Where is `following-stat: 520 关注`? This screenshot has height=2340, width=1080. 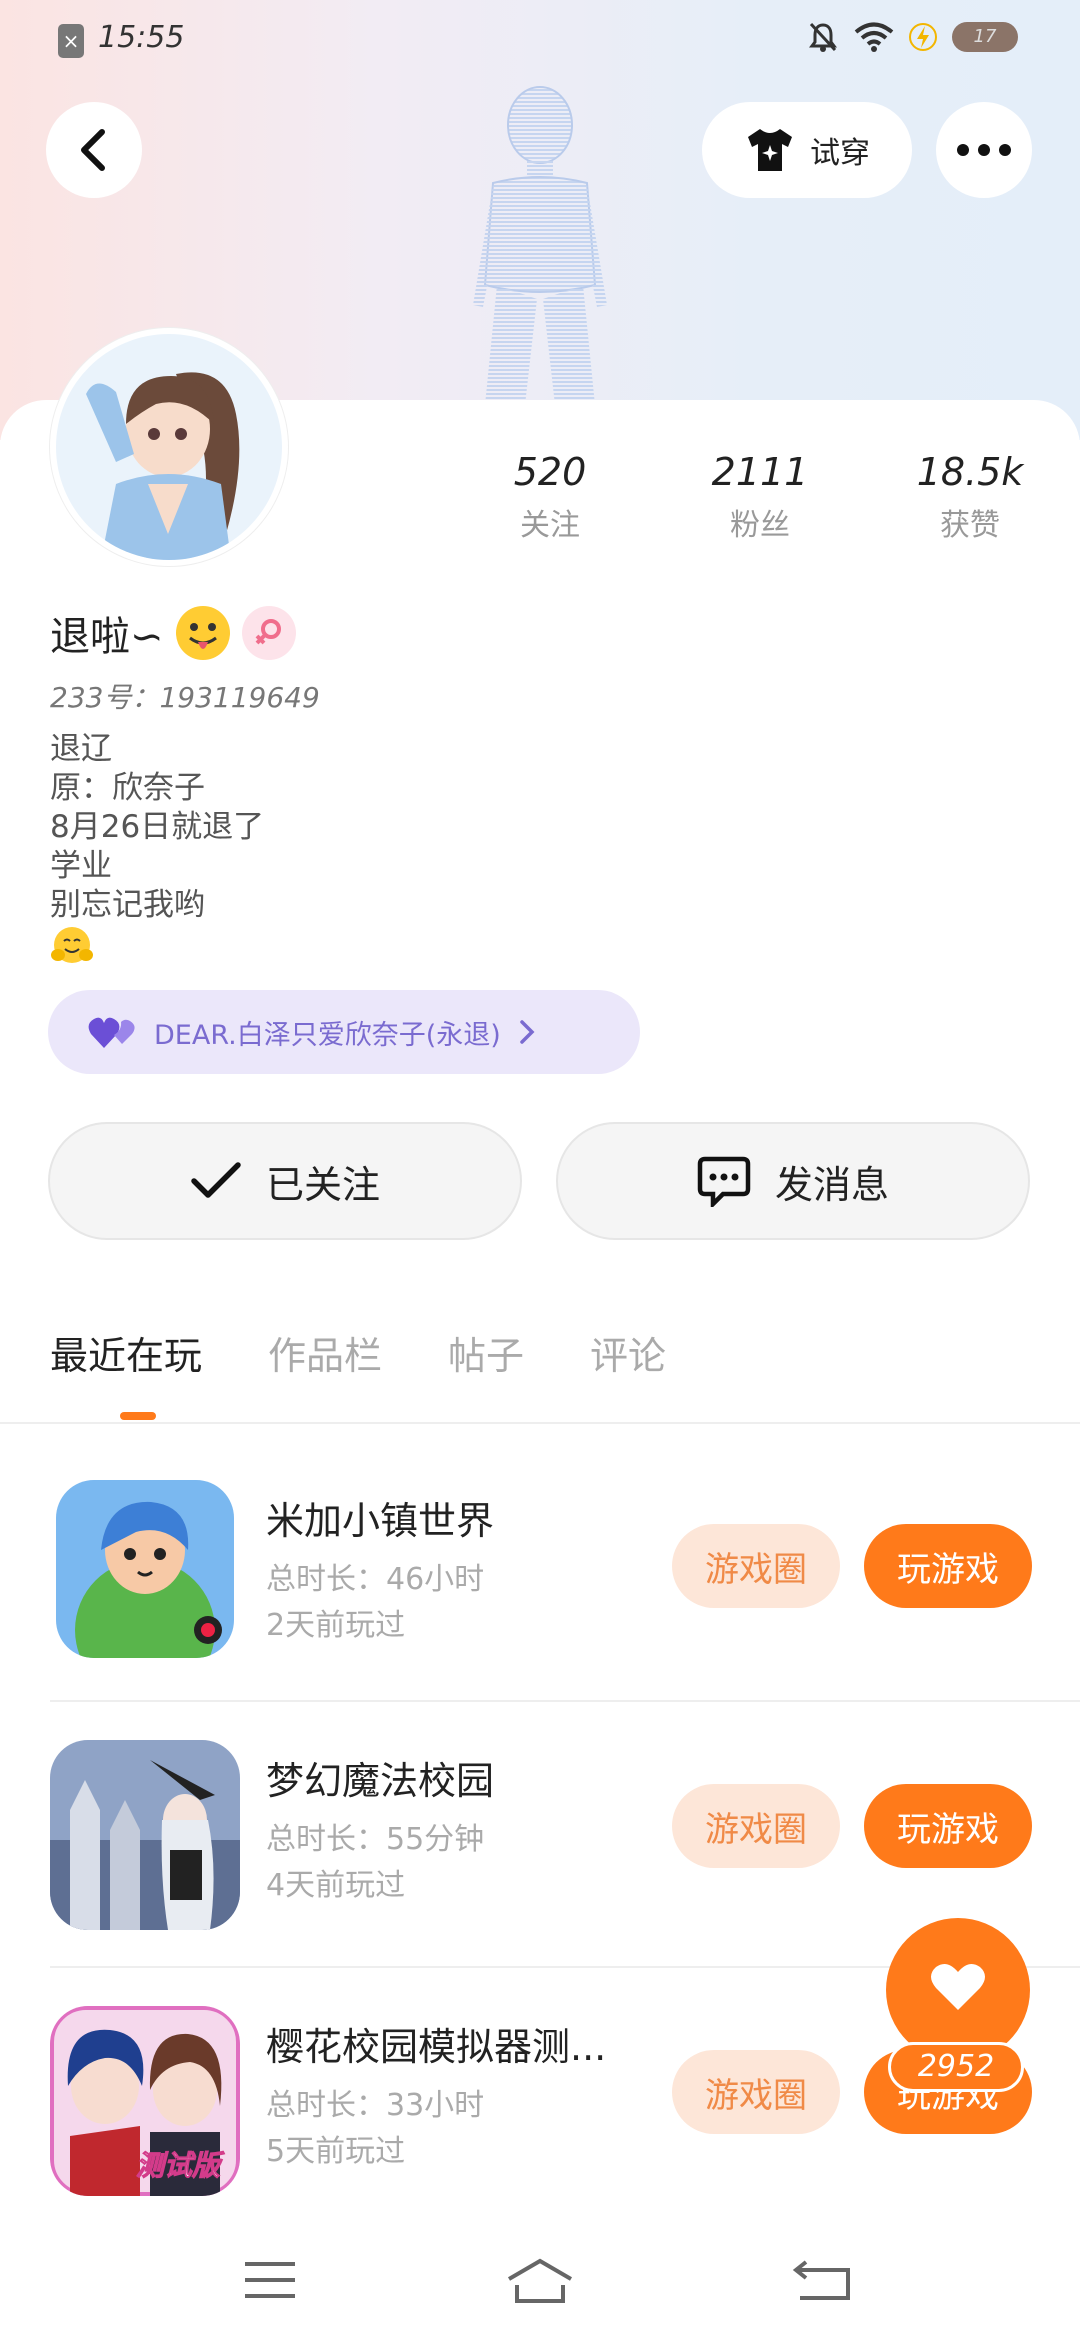 following-stat: 520 关注 is located at coordinates (550, 497).